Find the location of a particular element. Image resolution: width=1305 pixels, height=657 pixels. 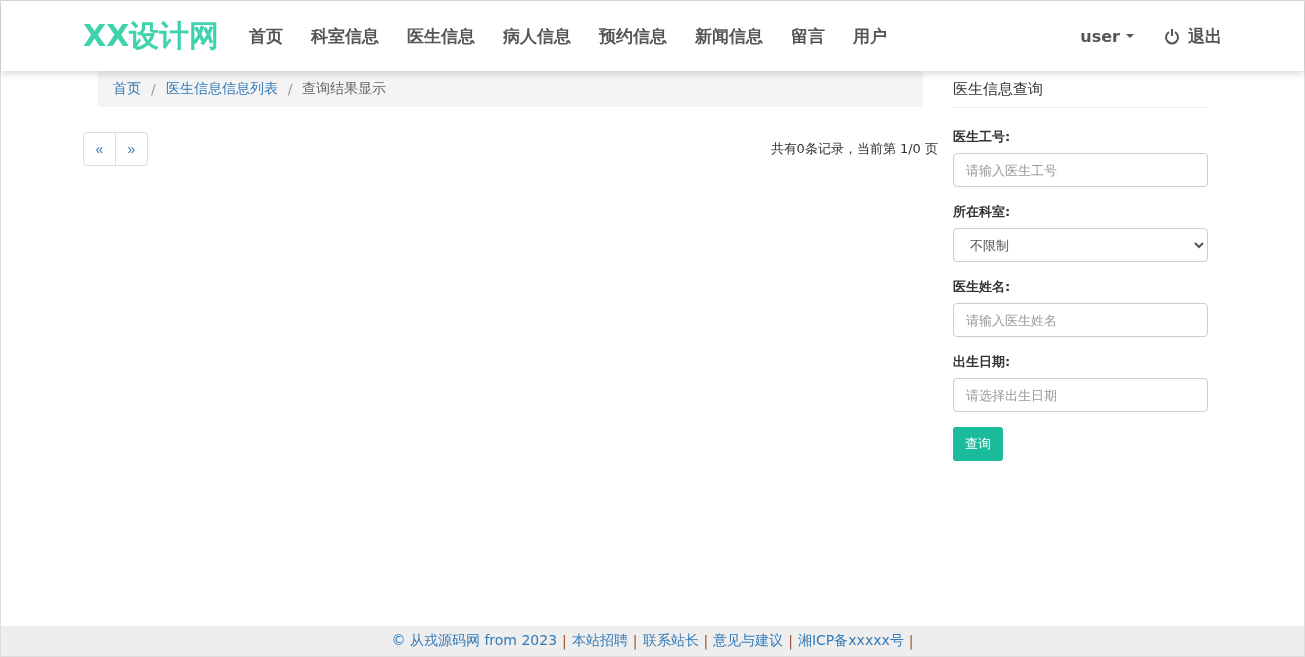

breadcrumb-current: 查询结果显示 is located at coordinates (344, 89).